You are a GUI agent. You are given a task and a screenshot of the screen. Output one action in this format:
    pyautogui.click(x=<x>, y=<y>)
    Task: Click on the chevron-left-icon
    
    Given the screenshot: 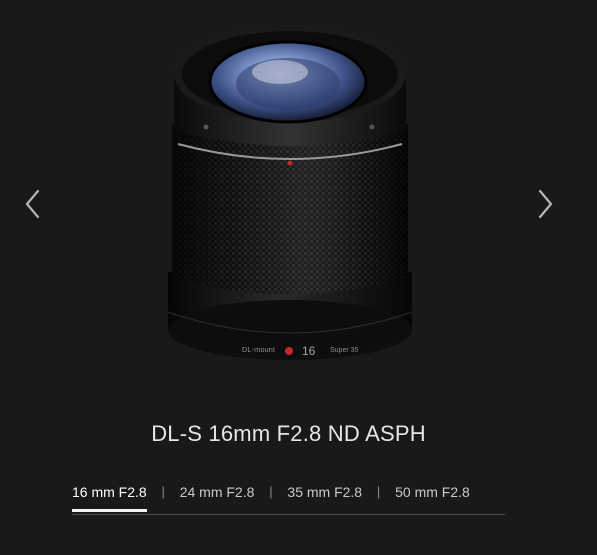 What is the action you would take?
    pyautogui.click(x=32, y=204)
    